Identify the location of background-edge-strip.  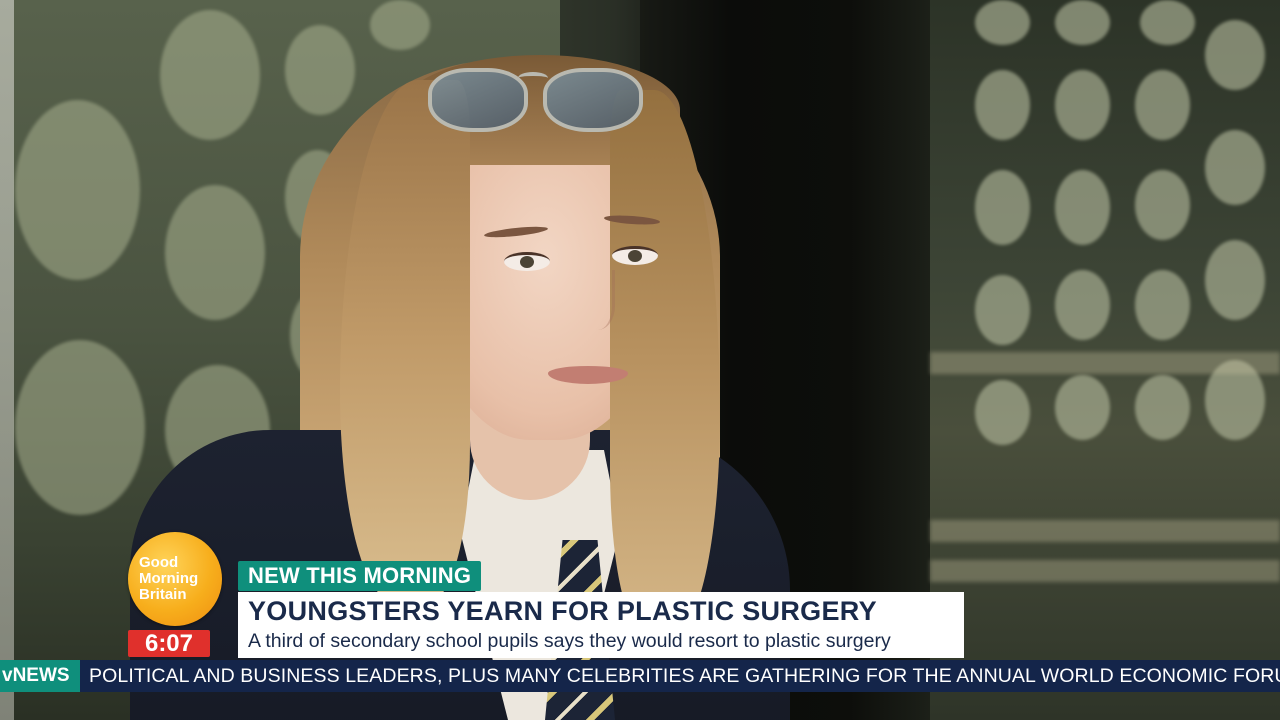
(7, 360).